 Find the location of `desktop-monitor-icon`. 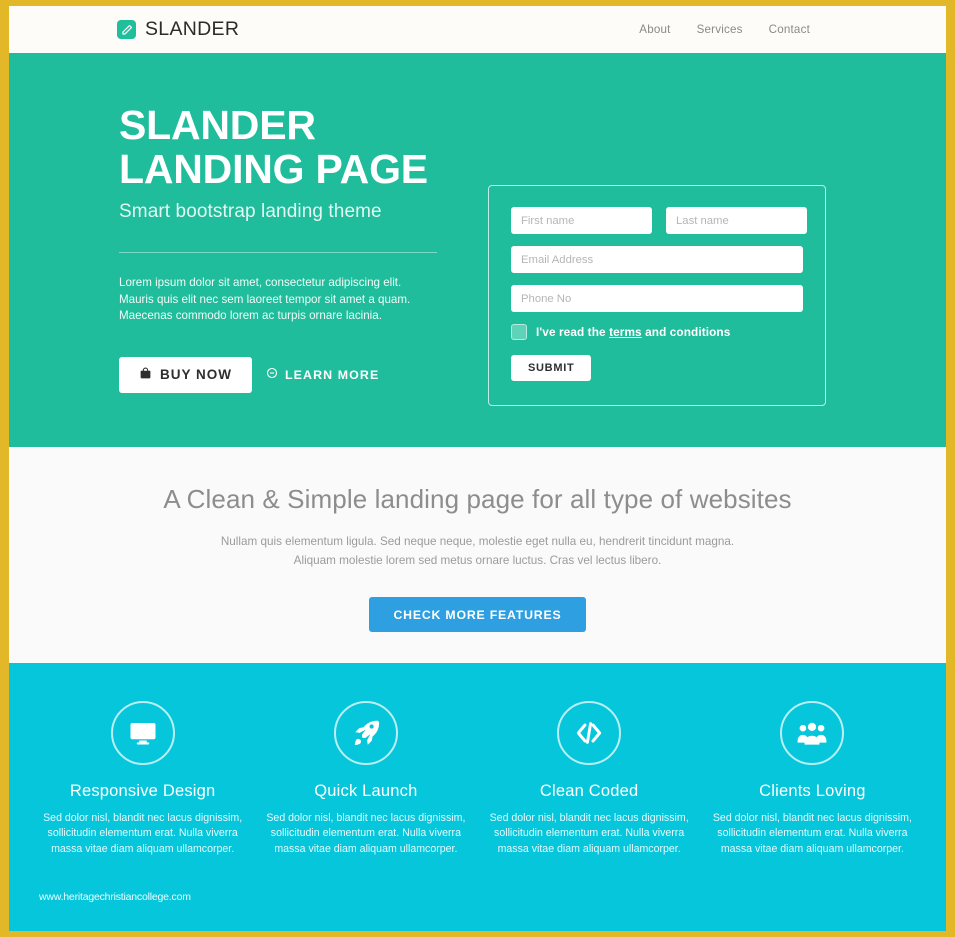

desktop-monitor-icon is located at coordinates (142, 733).